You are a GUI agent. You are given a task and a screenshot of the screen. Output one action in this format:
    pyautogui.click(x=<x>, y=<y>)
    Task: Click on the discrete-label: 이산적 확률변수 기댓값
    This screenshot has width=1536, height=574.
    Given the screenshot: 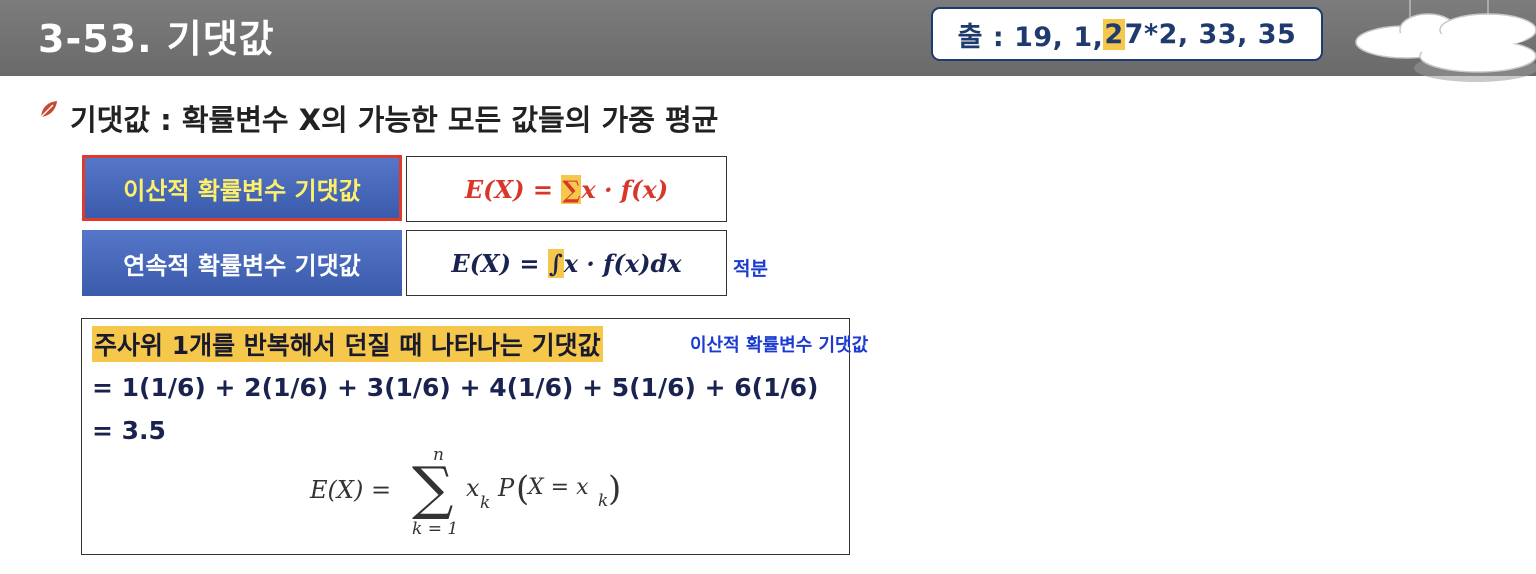 What is the action you would take?
    pyautogui.click(x=242, y=190)
    